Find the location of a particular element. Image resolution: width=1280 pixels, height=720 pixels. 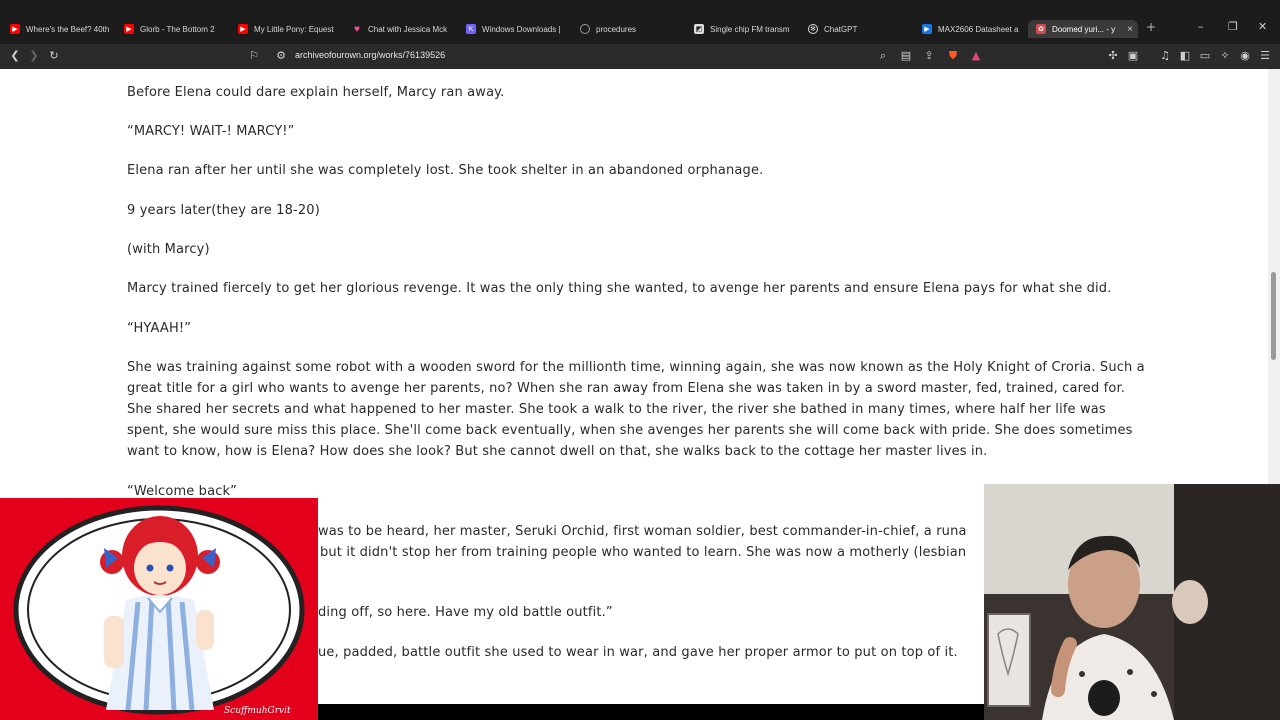

story-paragraph: “MARCY! WAIT-! MARCY!” is located at coordinates (211, 131).